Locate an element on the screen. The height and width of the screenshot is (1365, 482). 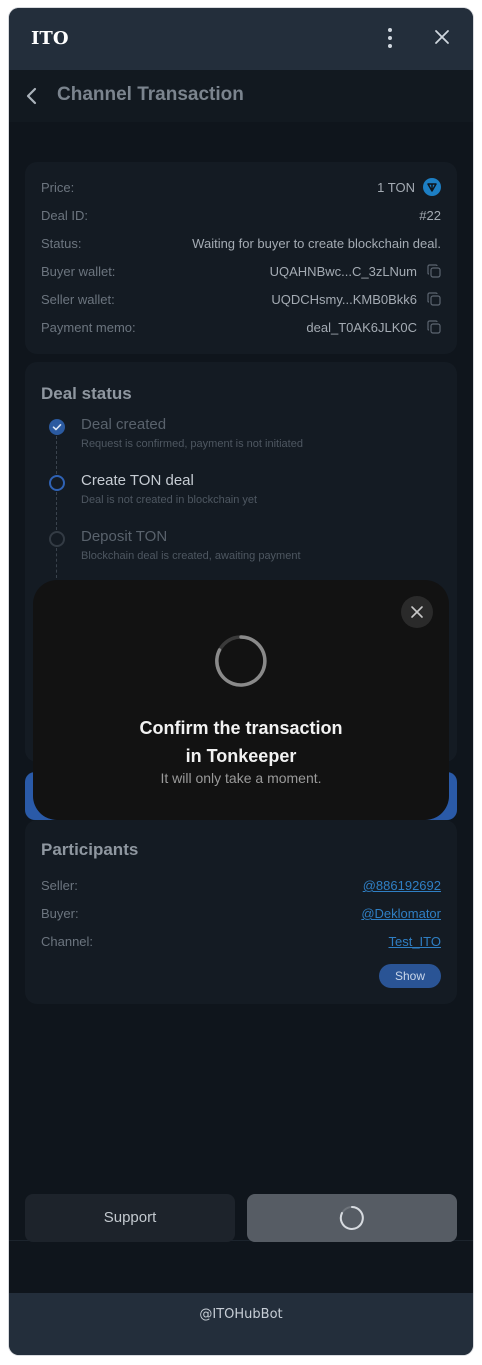
seller-label: Seller: is located at coordinates (59, 885).